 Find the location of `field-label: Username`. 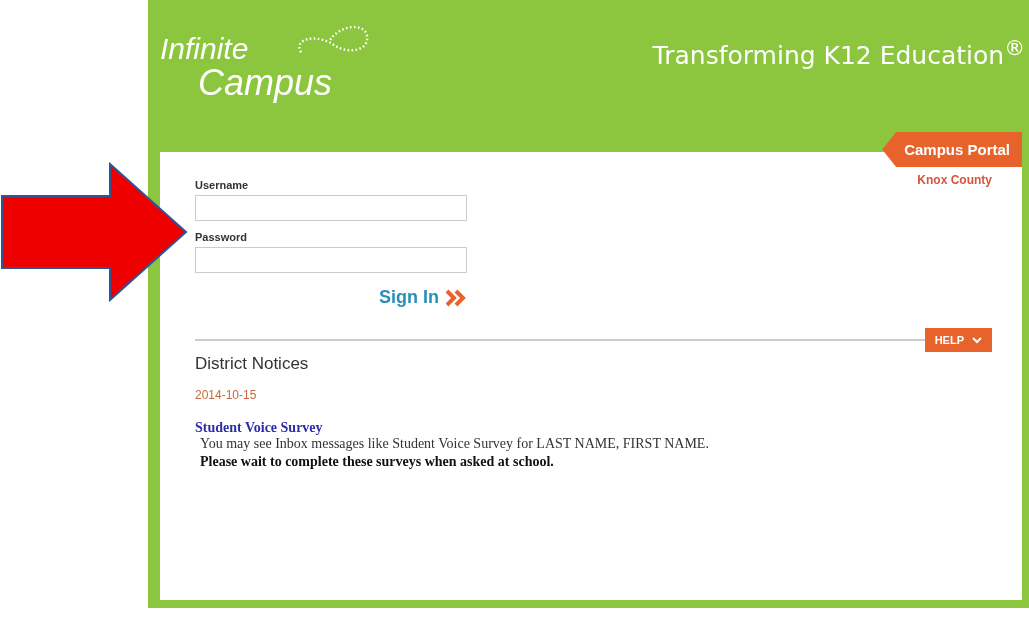

field-label: Username is located at coordinates (222, 185).